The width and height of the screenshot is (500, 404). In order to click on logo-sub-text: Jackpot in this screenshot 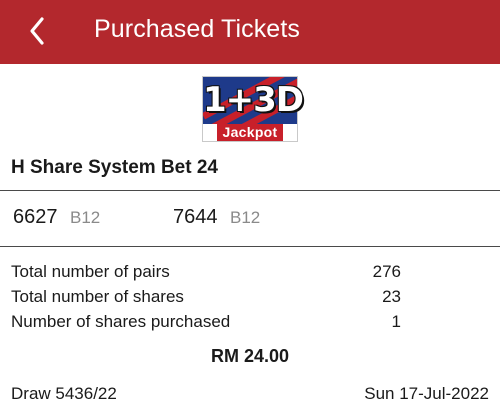, I will do `click(250, 132)`.